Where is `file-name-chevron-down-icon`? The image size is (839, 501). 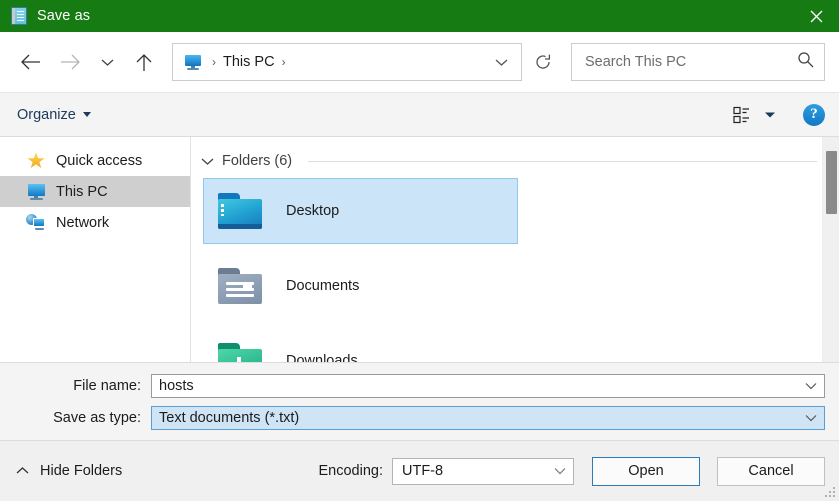 file-name-chevron-down-icon is located at coordinates (811, 386).